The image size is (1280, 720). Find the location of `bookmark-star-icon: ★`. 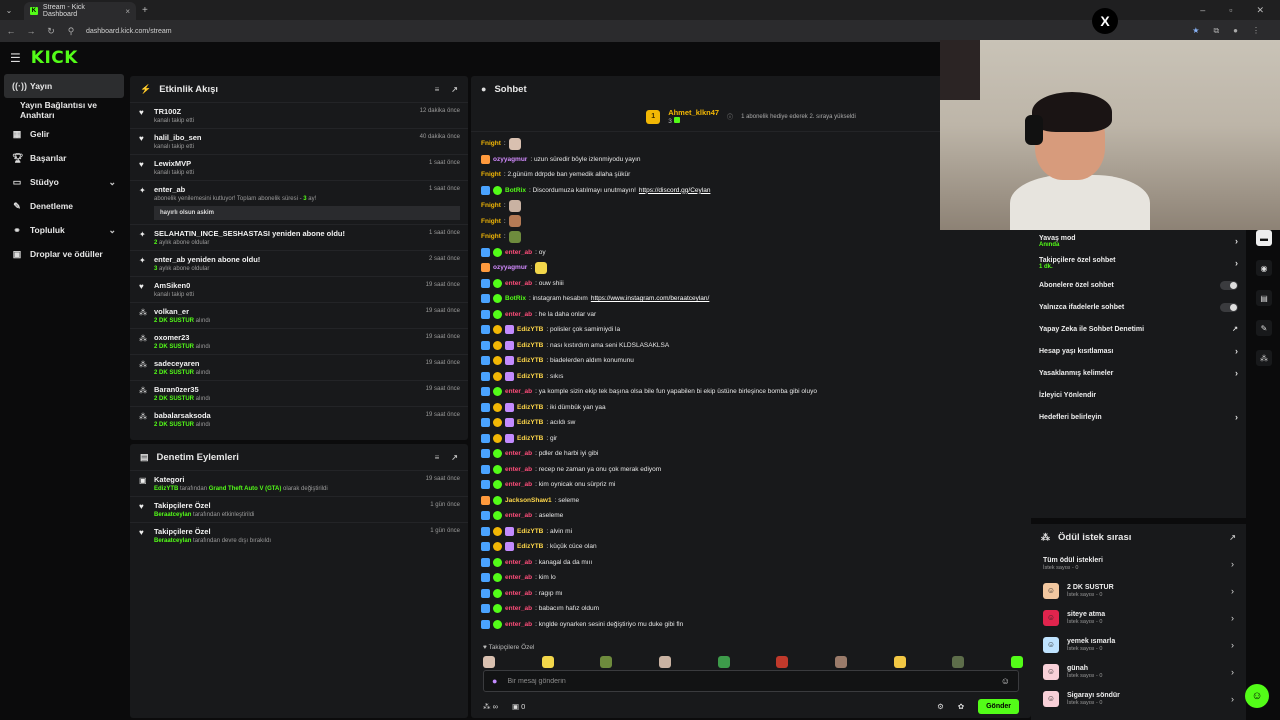

bookmark-star-icon: ★ is located at coordinates (1195, 31).